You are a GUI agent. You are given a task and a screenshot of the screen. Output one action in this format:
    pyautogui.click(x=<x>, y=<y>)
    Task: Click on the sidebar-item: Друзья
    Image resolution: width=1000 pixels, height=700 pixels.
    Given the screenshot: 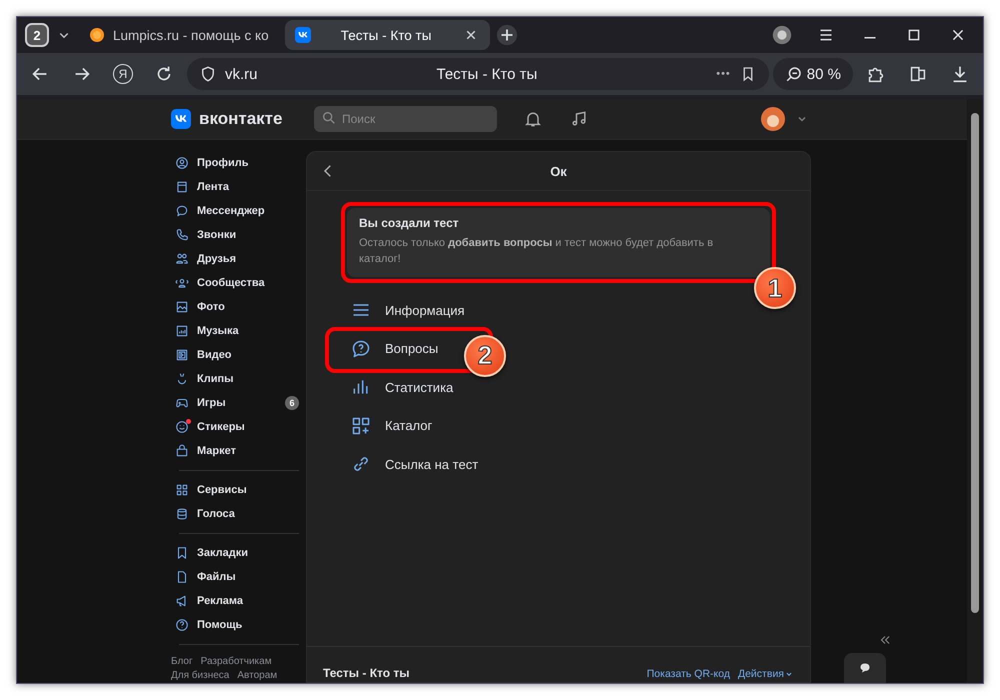 What is the action you would take?
    pyautogui.click(x=235, y=259)
    